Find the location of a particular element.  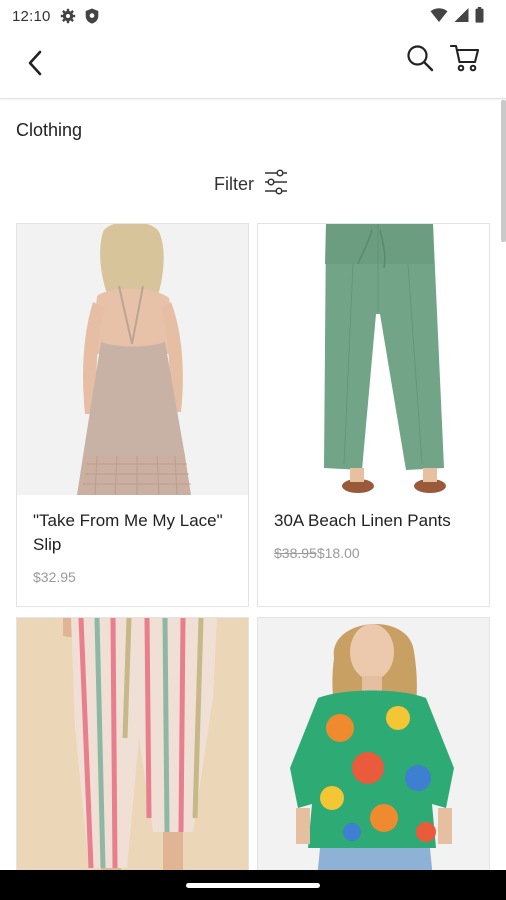

sliders-icon is located at coordinates (276, 184).